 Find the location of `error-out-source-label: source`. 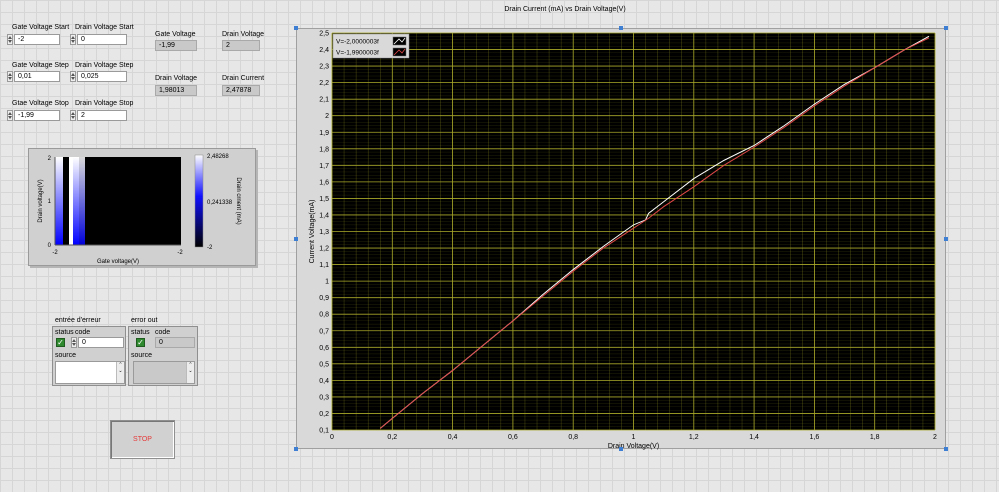

error-out-source-label: source is located at coordinates (142, 355).